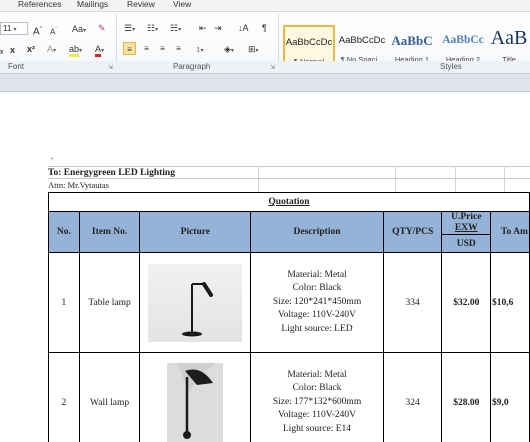 Image resolution: width=530 pixels, height=442 pixels. Describe the element at coordinates (509, 38) in the screenshot. I see `style-sample: AaB` at that location.